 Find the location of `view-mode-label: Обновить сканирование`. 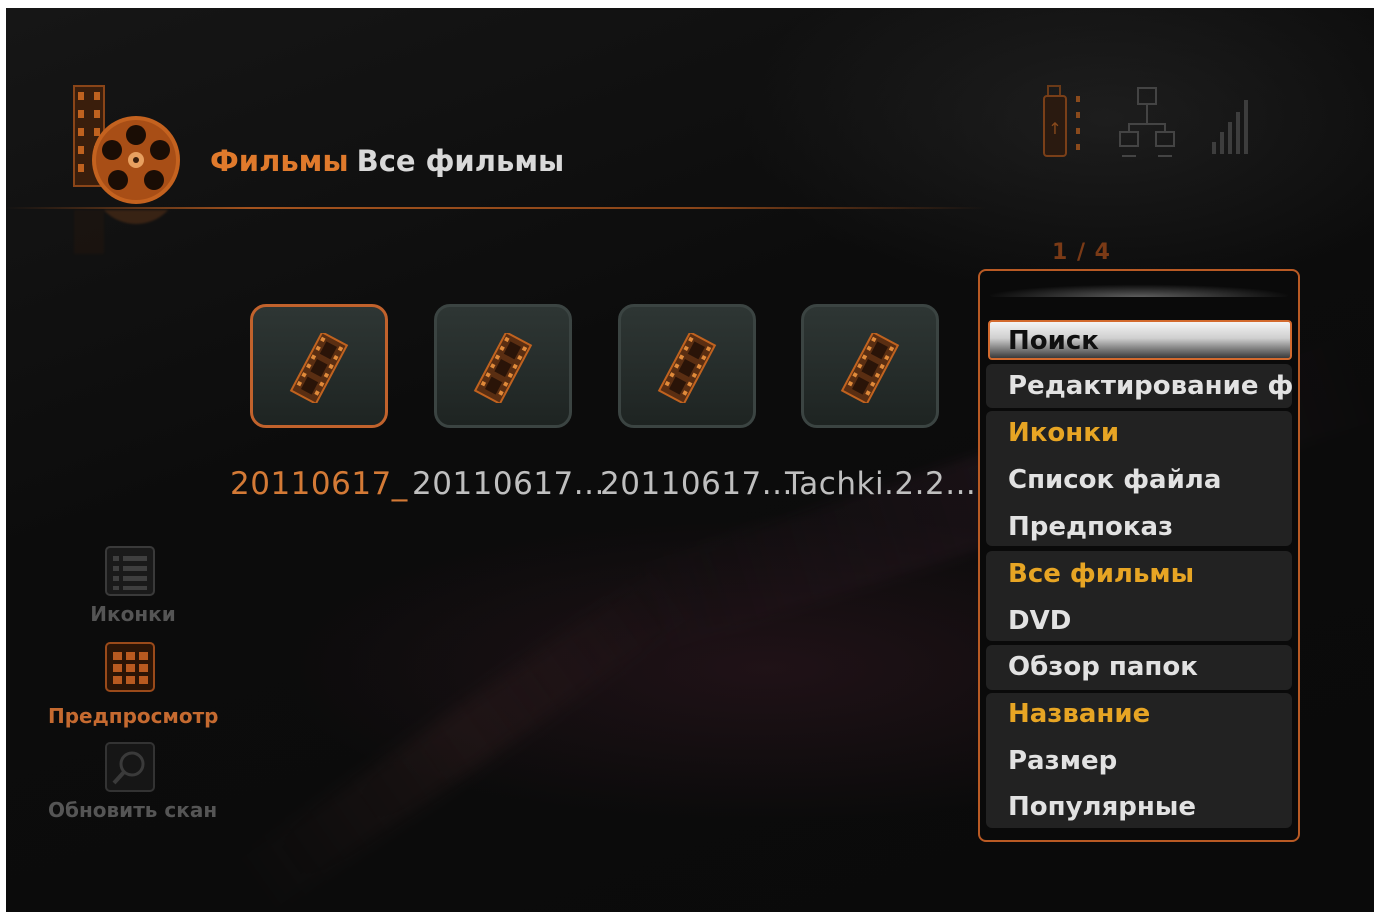

view-mode-label: Обновить сканирование is located at coordinates (133, 810).